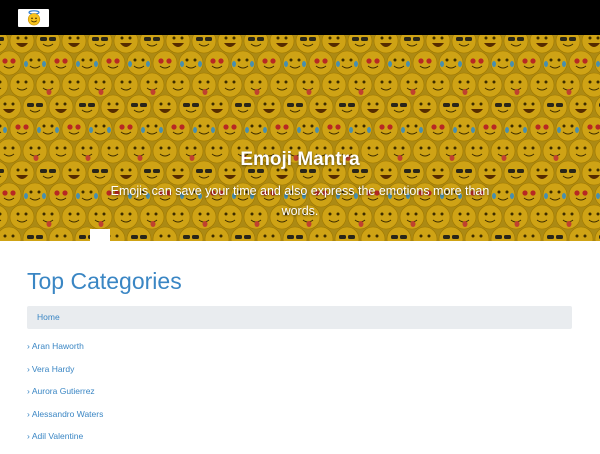  What do you see at coordinates (65, 352) in the screenshot?
I see `category-link: › Aran Haworth` at bounding box center [65, 352].